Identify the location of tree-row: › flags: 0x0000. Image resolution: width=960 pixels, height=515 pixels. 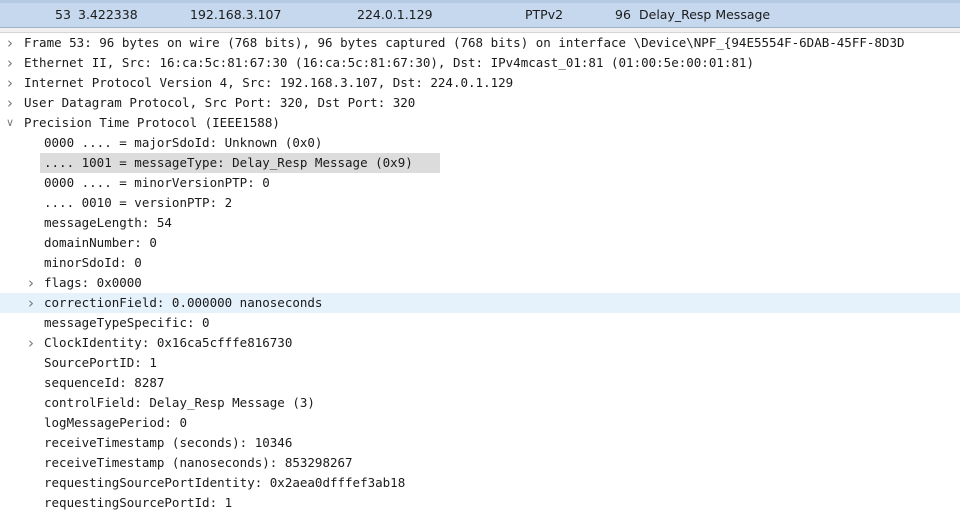
(480, 283).